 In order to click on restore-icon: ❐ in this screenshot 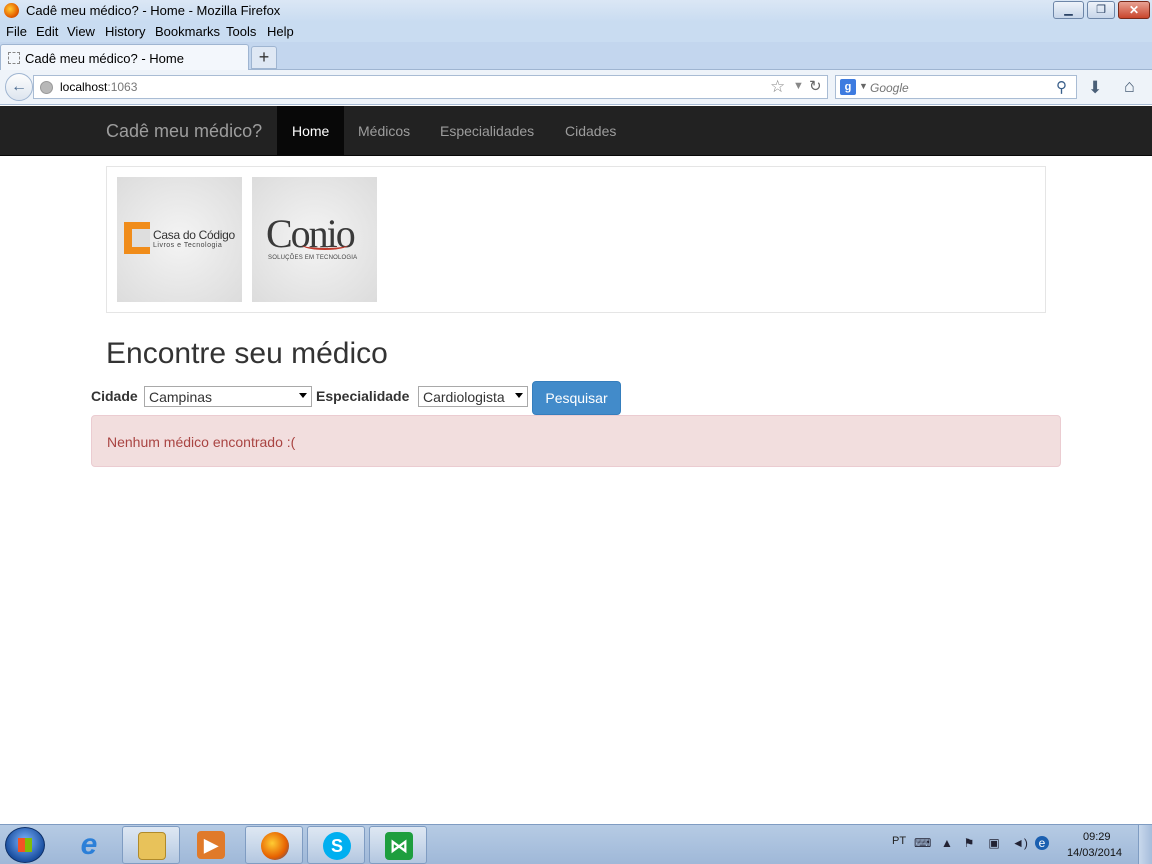, I will do `click(1101, 10)`.